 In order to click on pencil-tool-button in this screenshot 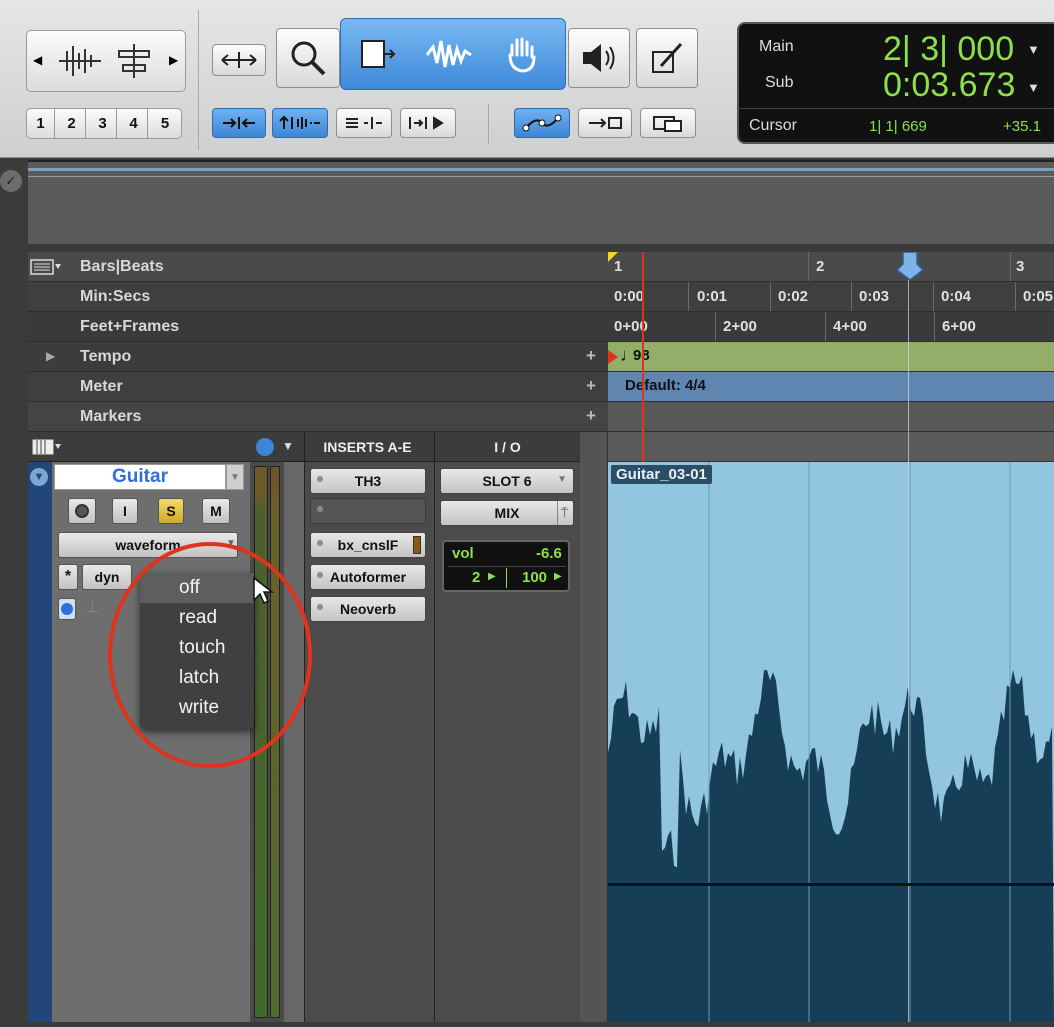, I will do `click(667, 58)`.